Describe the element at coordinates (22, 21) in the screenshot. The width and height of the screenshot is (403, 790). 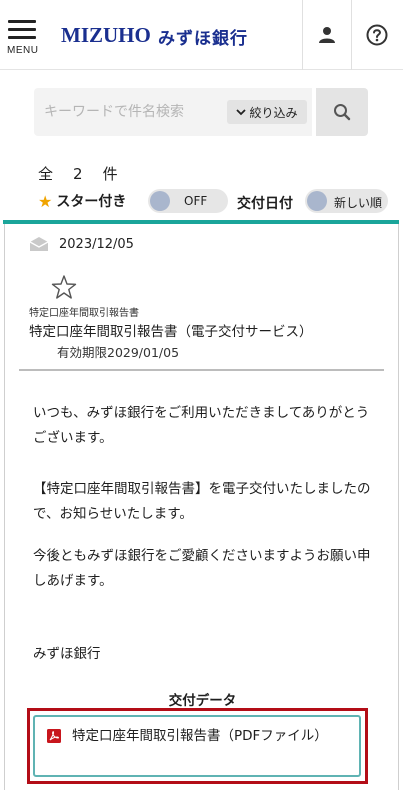
I see `menu-icon` at that location.